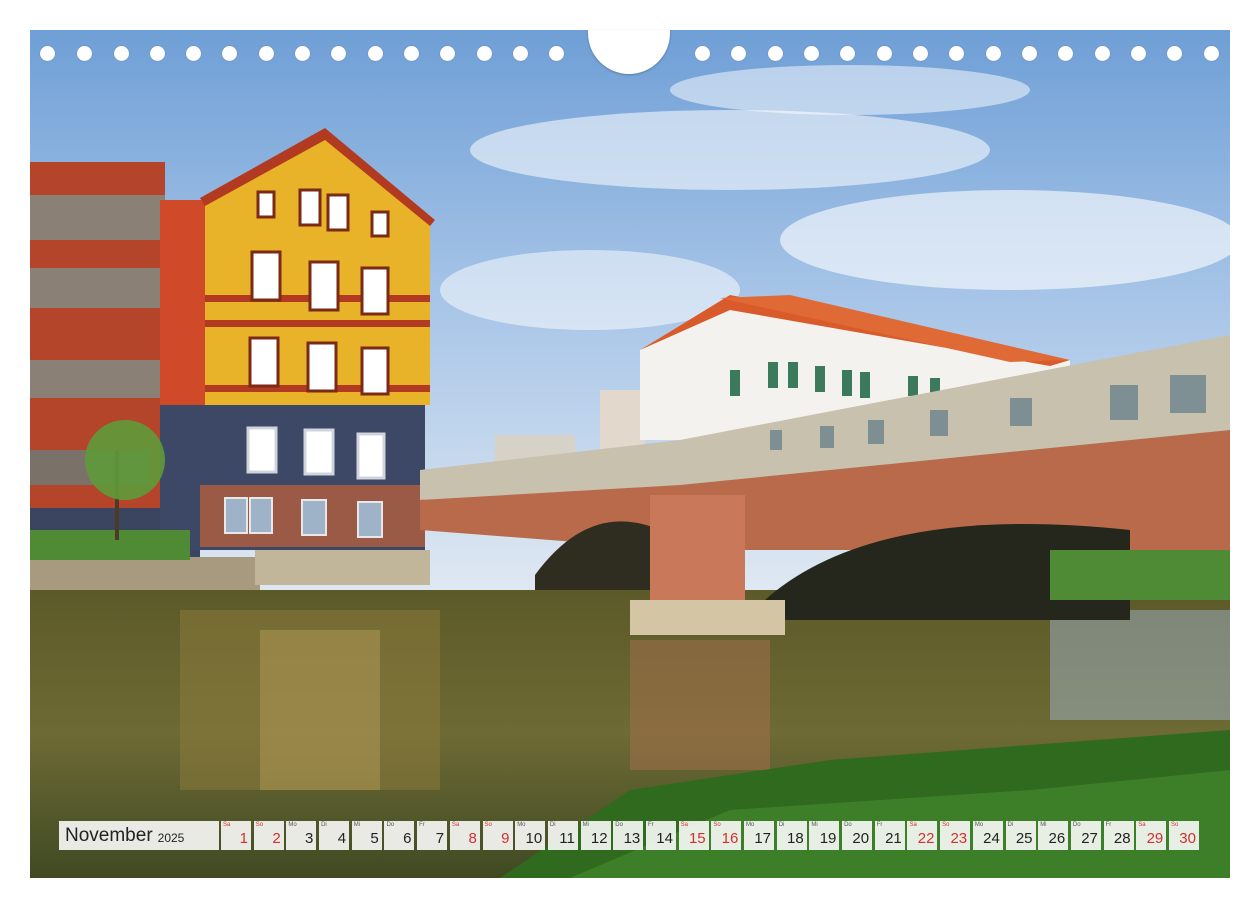 Image resolution: width=1260 pixels, height=908 pixels. Describe the element at coordinates (276, 838) in the screenshot. I see `day-number: 2` at that location.